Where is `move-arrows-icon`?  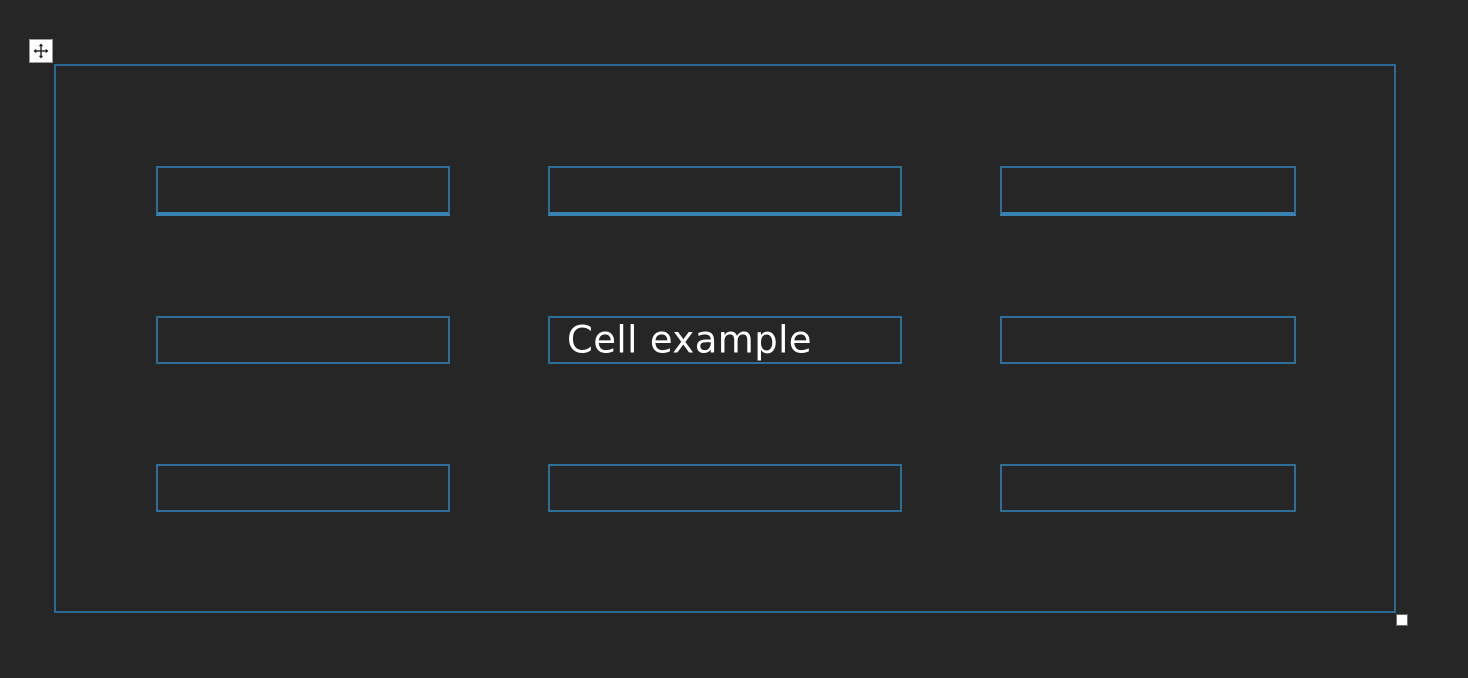
move-arrows-icon is located at coordinates (41, 51).